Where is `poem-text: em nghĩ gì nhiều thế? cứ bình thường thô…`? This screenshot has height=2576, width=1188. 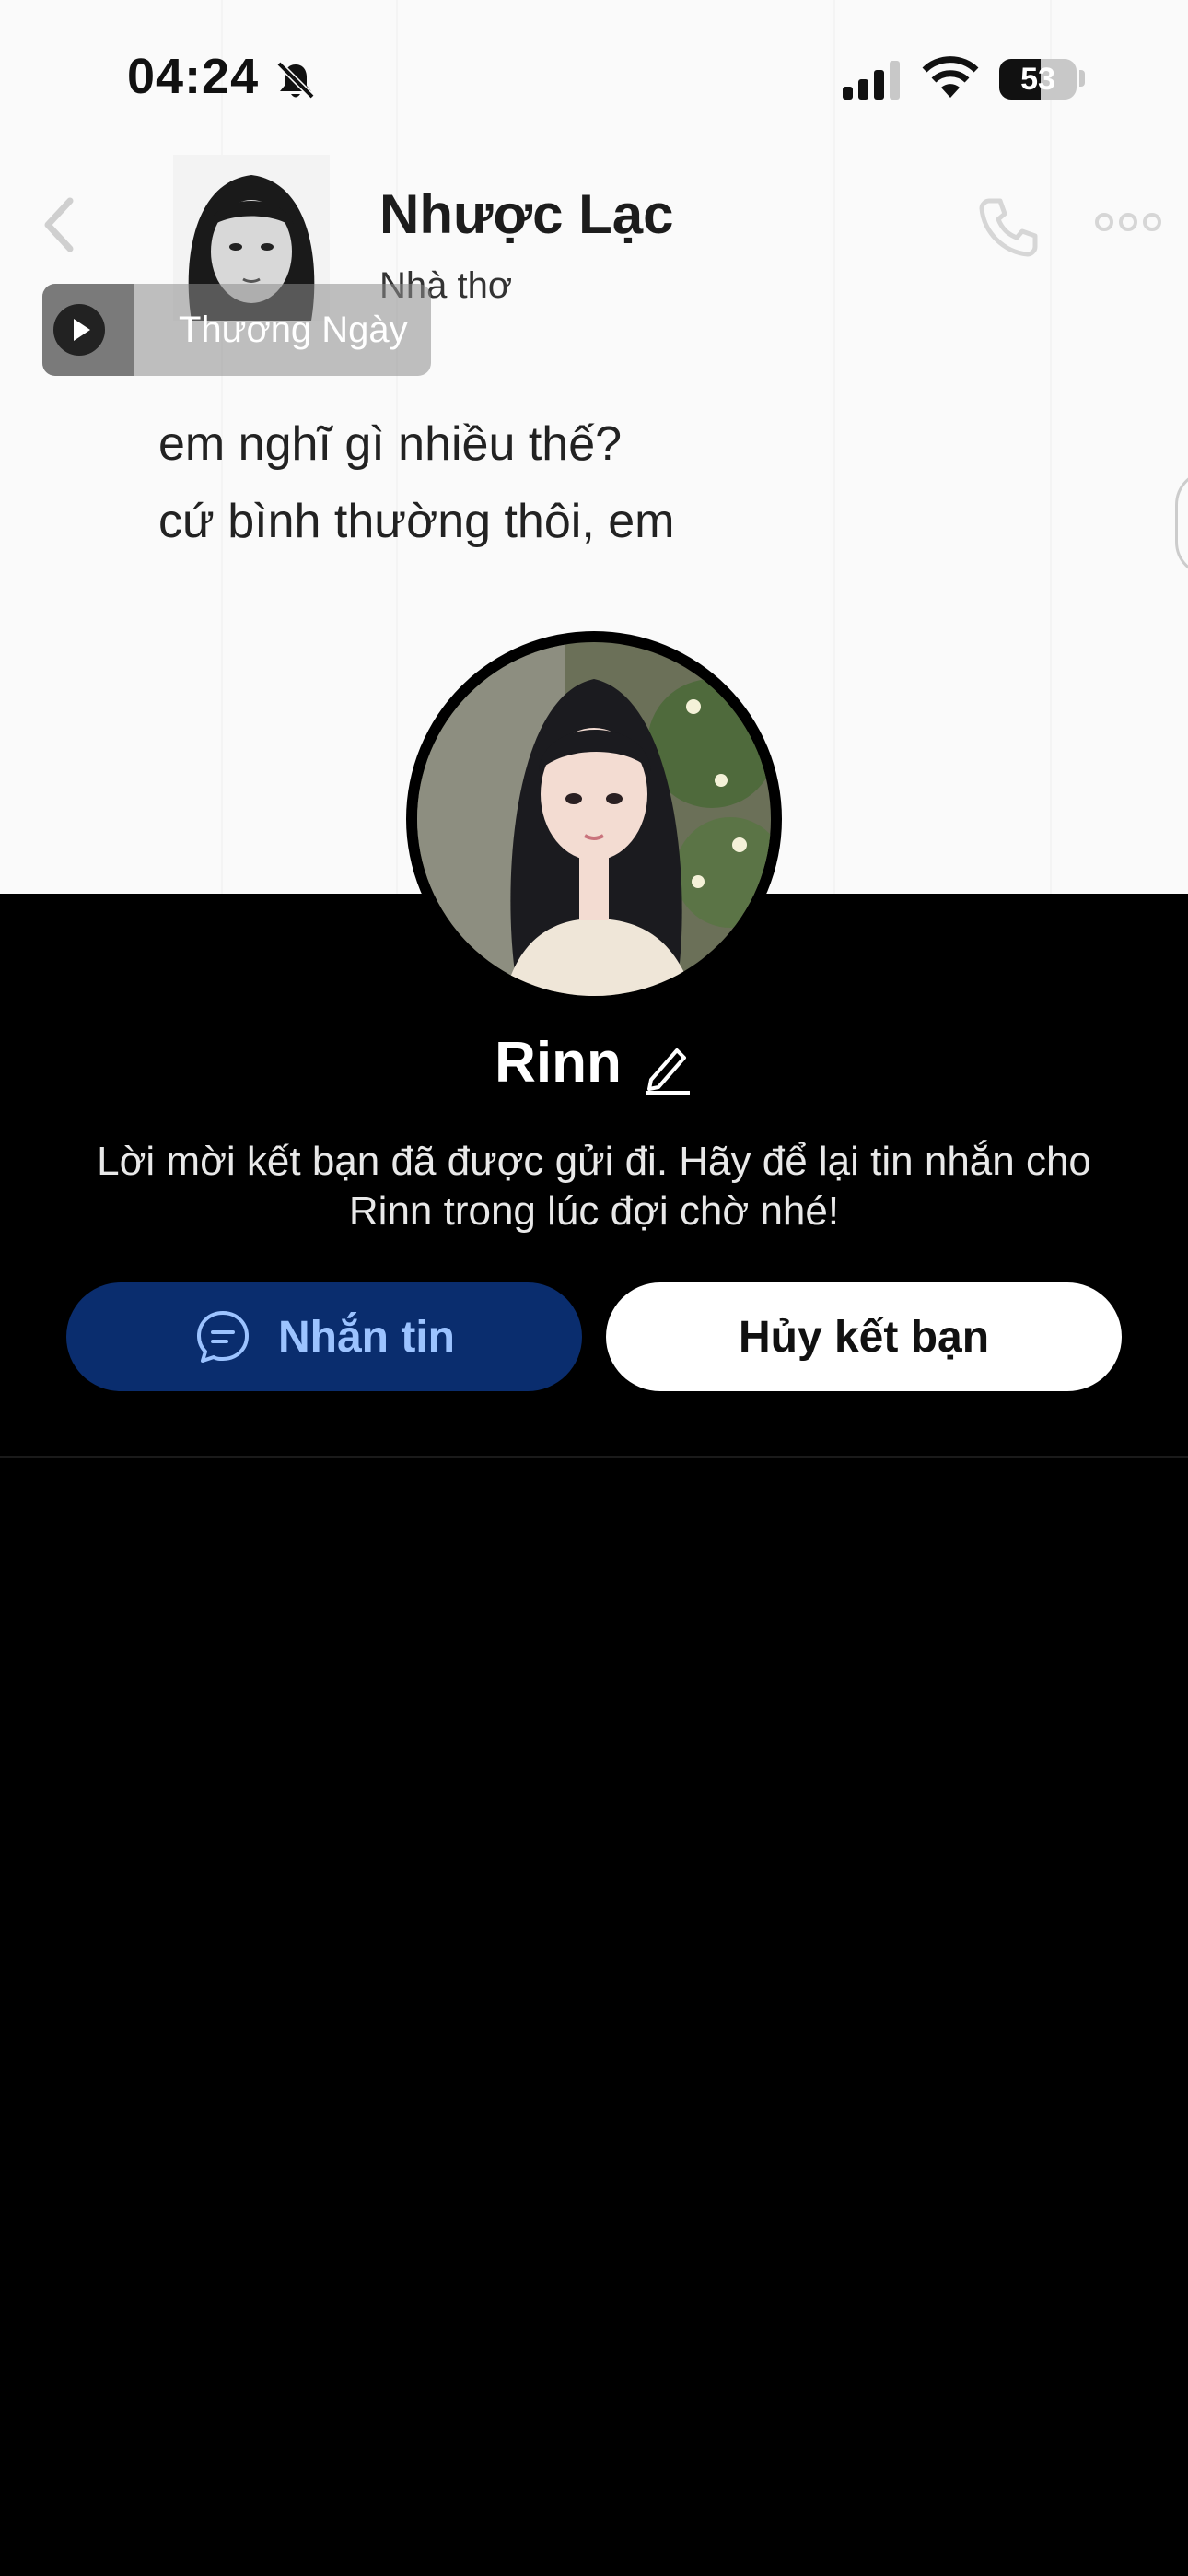 poem-text: em nghĩ gì nhiều thế? cứ bình thường thô… is located at coordinates (416, 482).